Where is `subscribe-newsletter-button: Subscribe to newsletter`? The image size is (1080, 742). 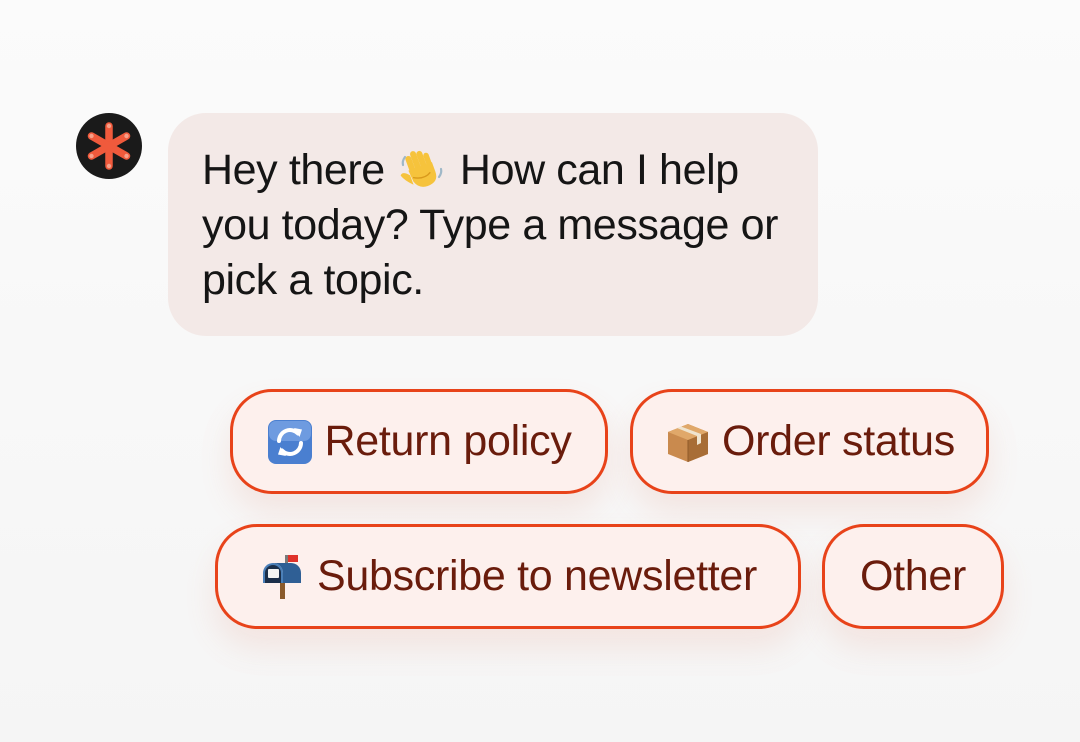 subscribe-newsletter-button: Subscribe to newsletter is located at coordinates (508, 576).